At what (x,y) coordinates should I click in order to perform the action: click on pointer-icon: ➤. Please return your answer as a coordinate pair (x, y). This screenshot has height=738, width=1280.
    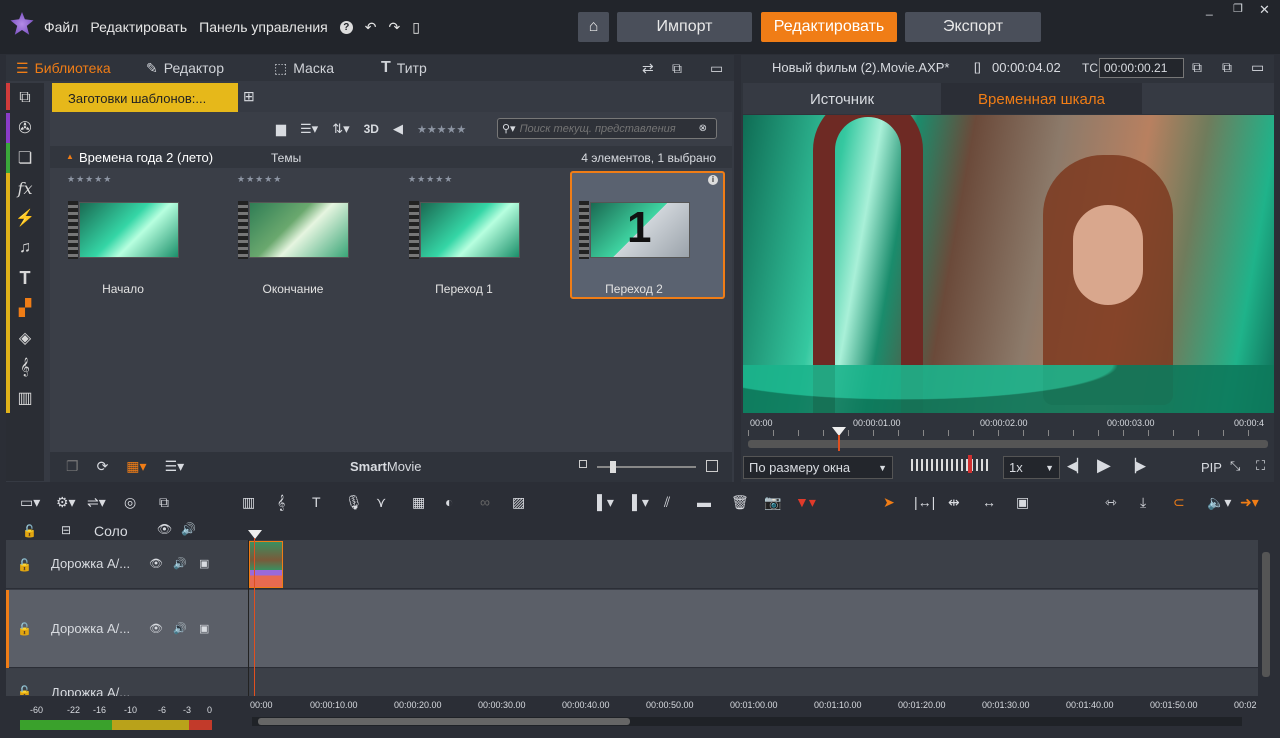
    Looking at the image, I should click on (889, 502).